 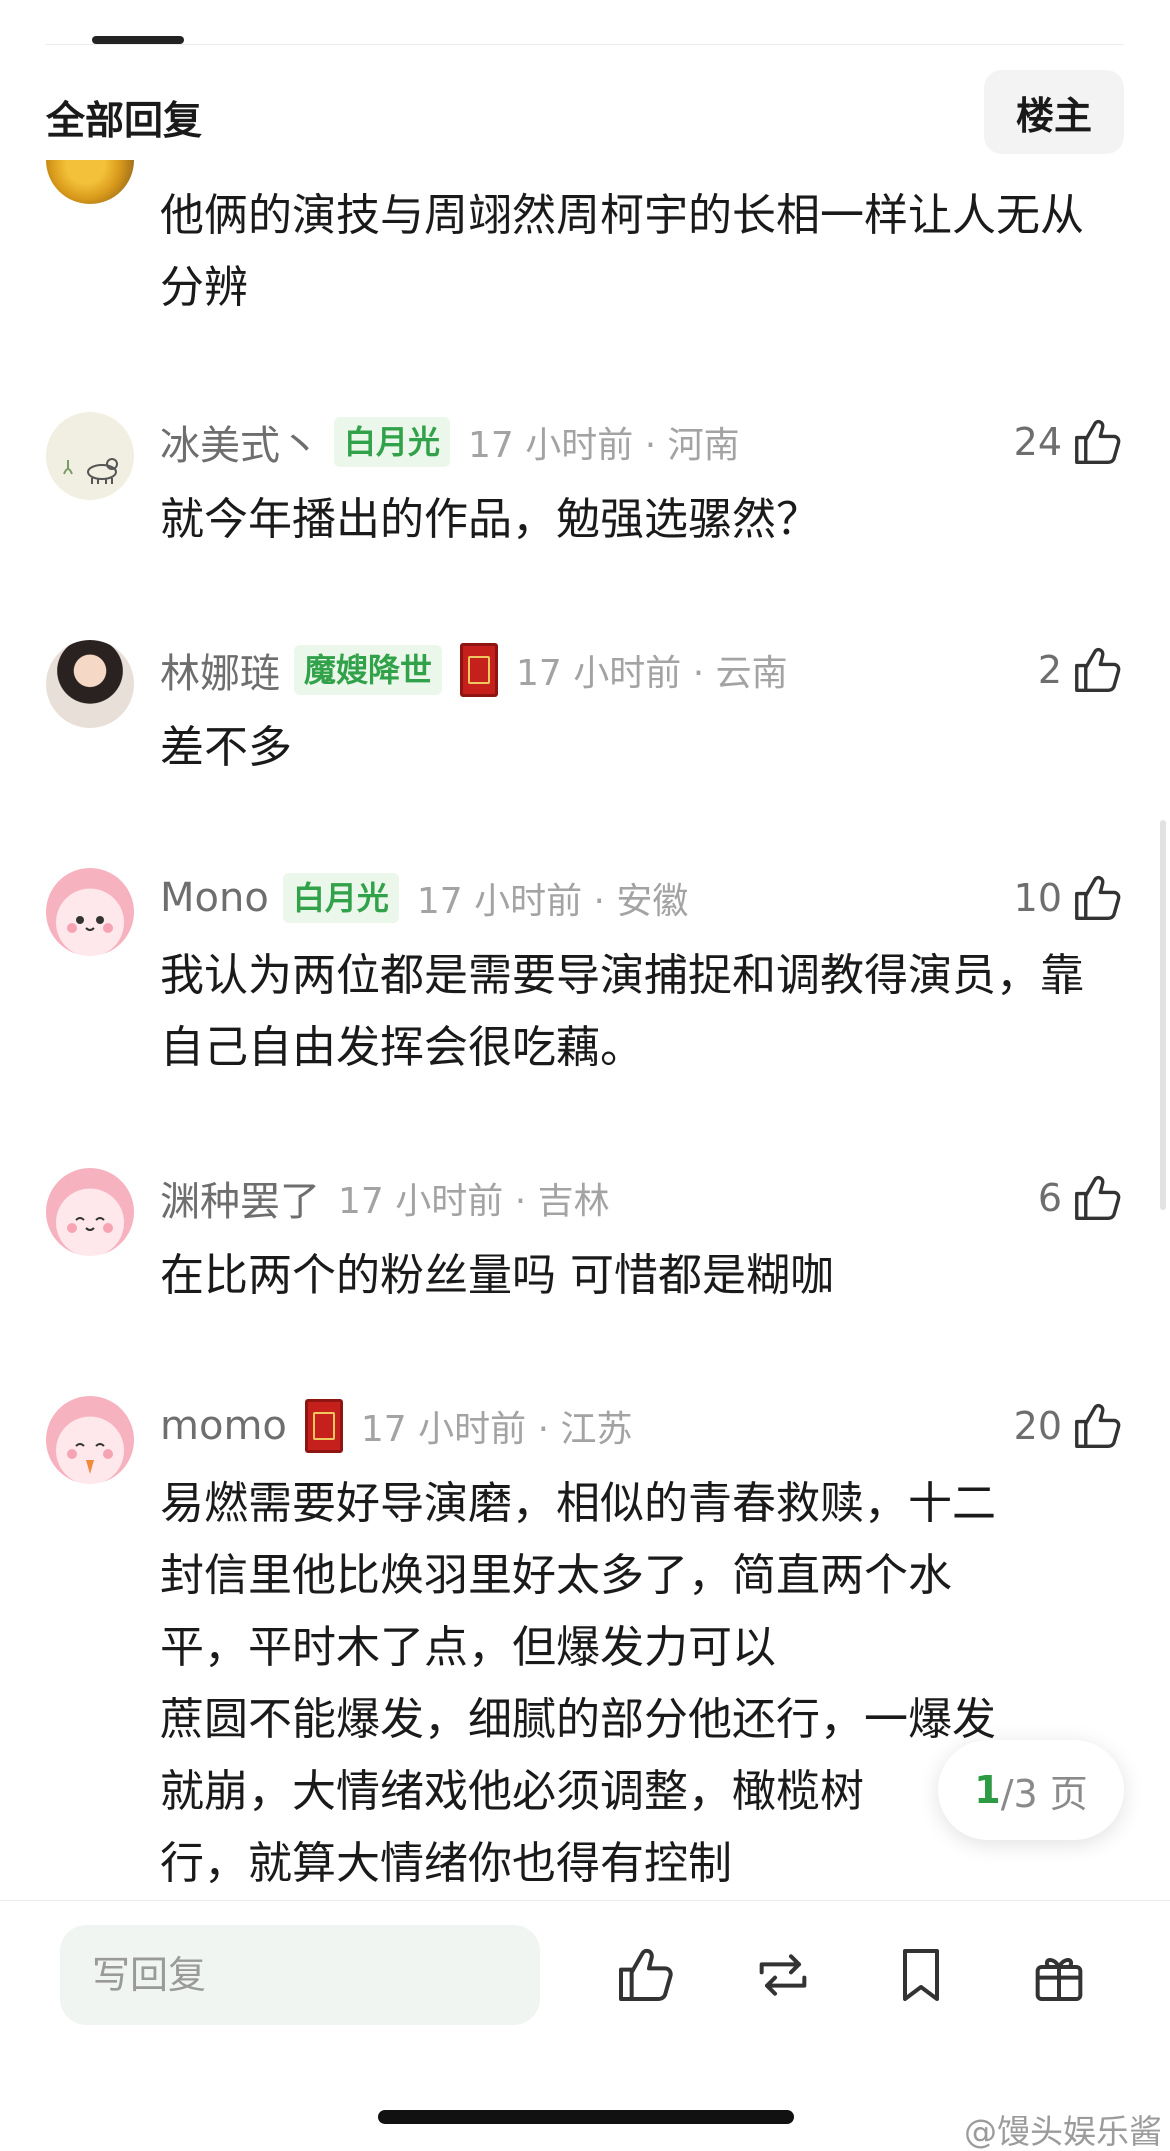 I want to click on comment-text-line: 蔗圆不能爆发，细腻的部分他还行，一爆发, so click(x=578, y=1719).